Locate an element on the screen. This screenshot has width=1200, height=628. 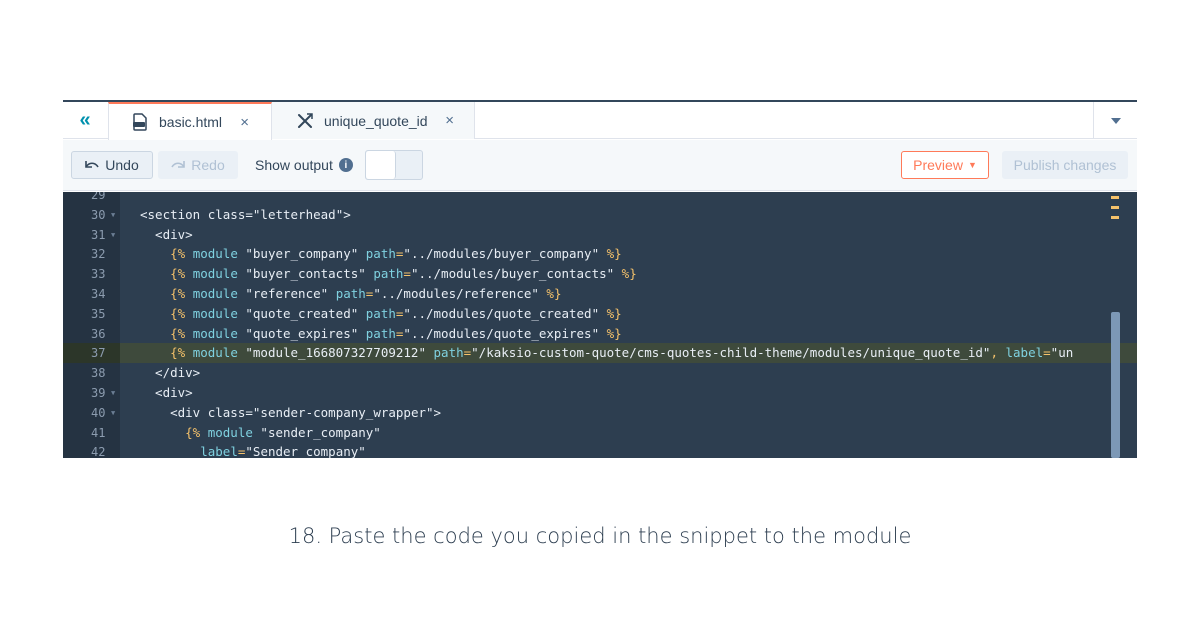
code-token: > is located at coordinates (437, 412).